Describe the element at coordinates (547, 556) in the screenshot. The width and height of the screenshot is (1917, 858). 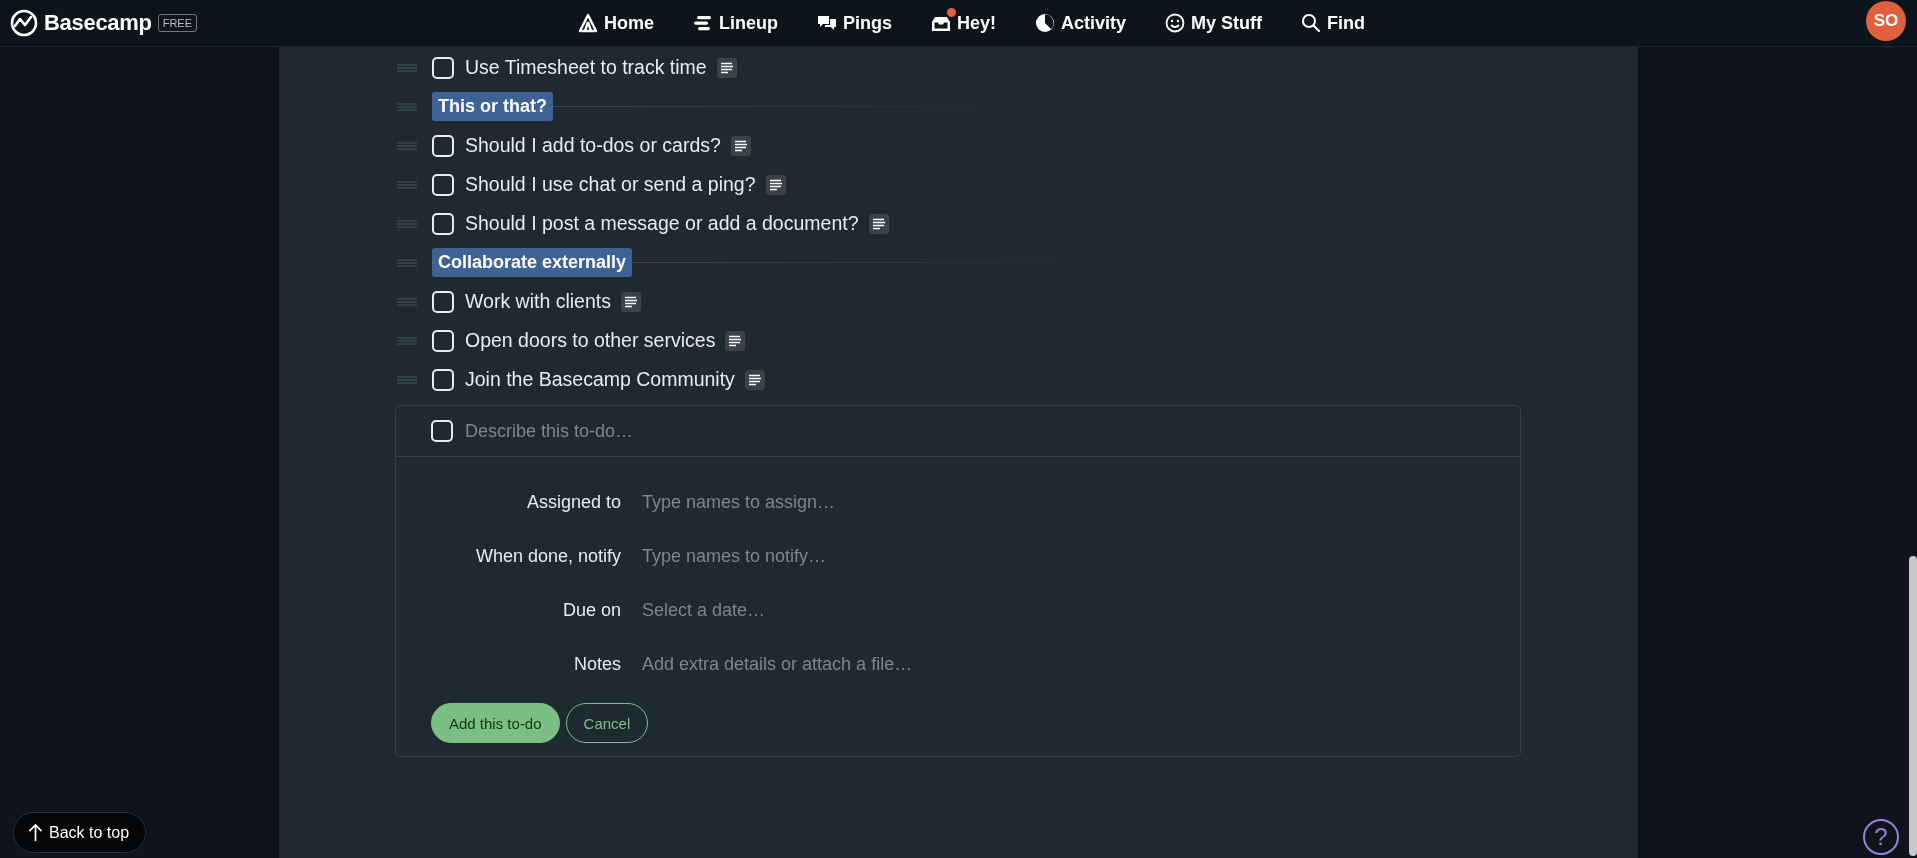
I see `field-label: When done, notify` at that location.